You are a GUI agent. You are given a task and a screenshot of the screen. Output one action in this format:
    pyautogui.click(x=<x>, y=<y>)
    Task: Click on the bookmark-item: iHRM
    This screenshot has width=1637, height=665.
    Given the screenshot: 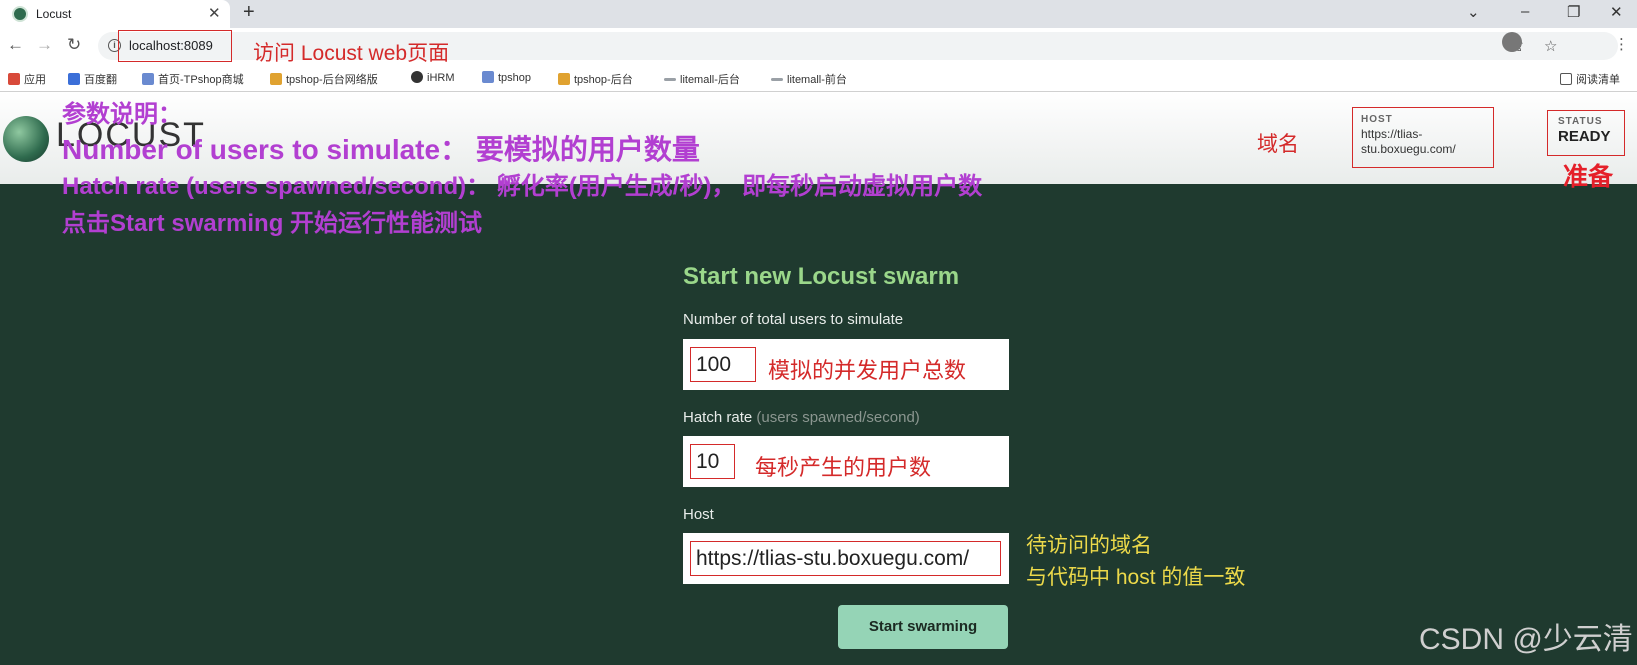 What is the action you would take?
    pyautogui.click(x=433, y=77)
    